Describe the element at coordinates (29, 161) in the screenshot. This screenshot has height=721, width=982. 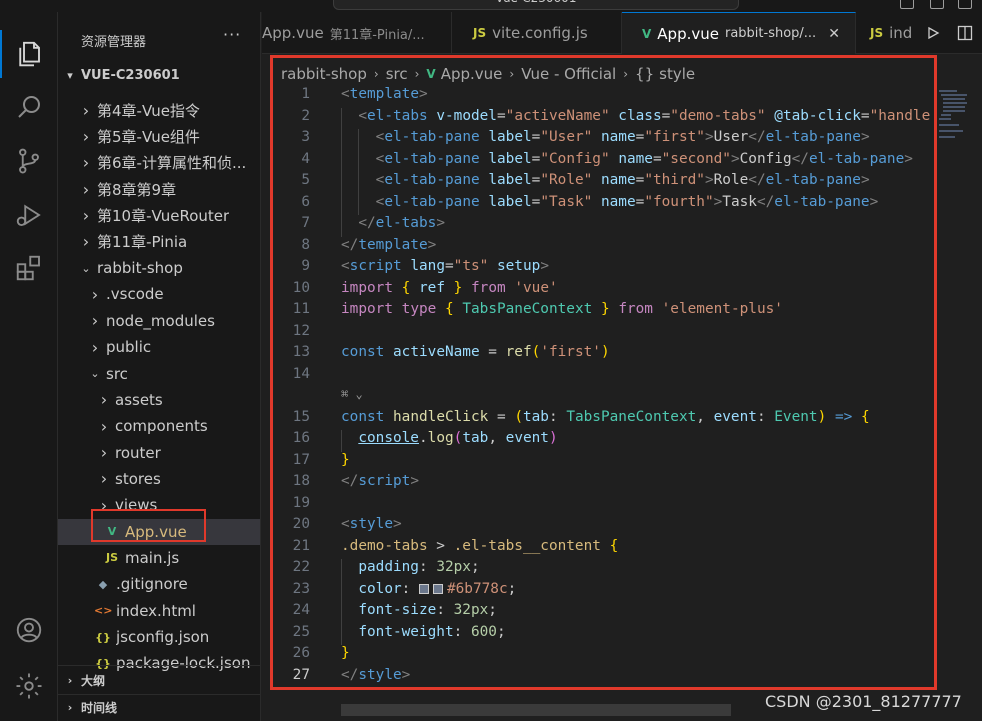
I see `source-control-icon` at that location.